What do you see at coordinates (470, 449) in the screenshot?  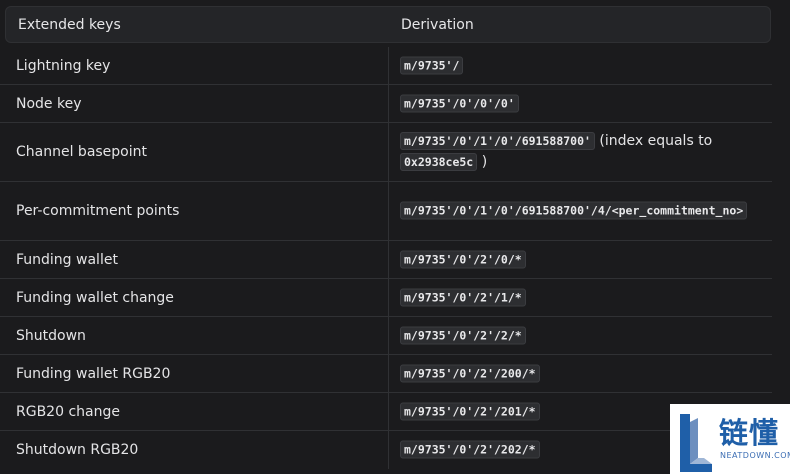 I see `derivation-code: m/9735'/0'/2'/202/*` at bounding box center [470, 449].